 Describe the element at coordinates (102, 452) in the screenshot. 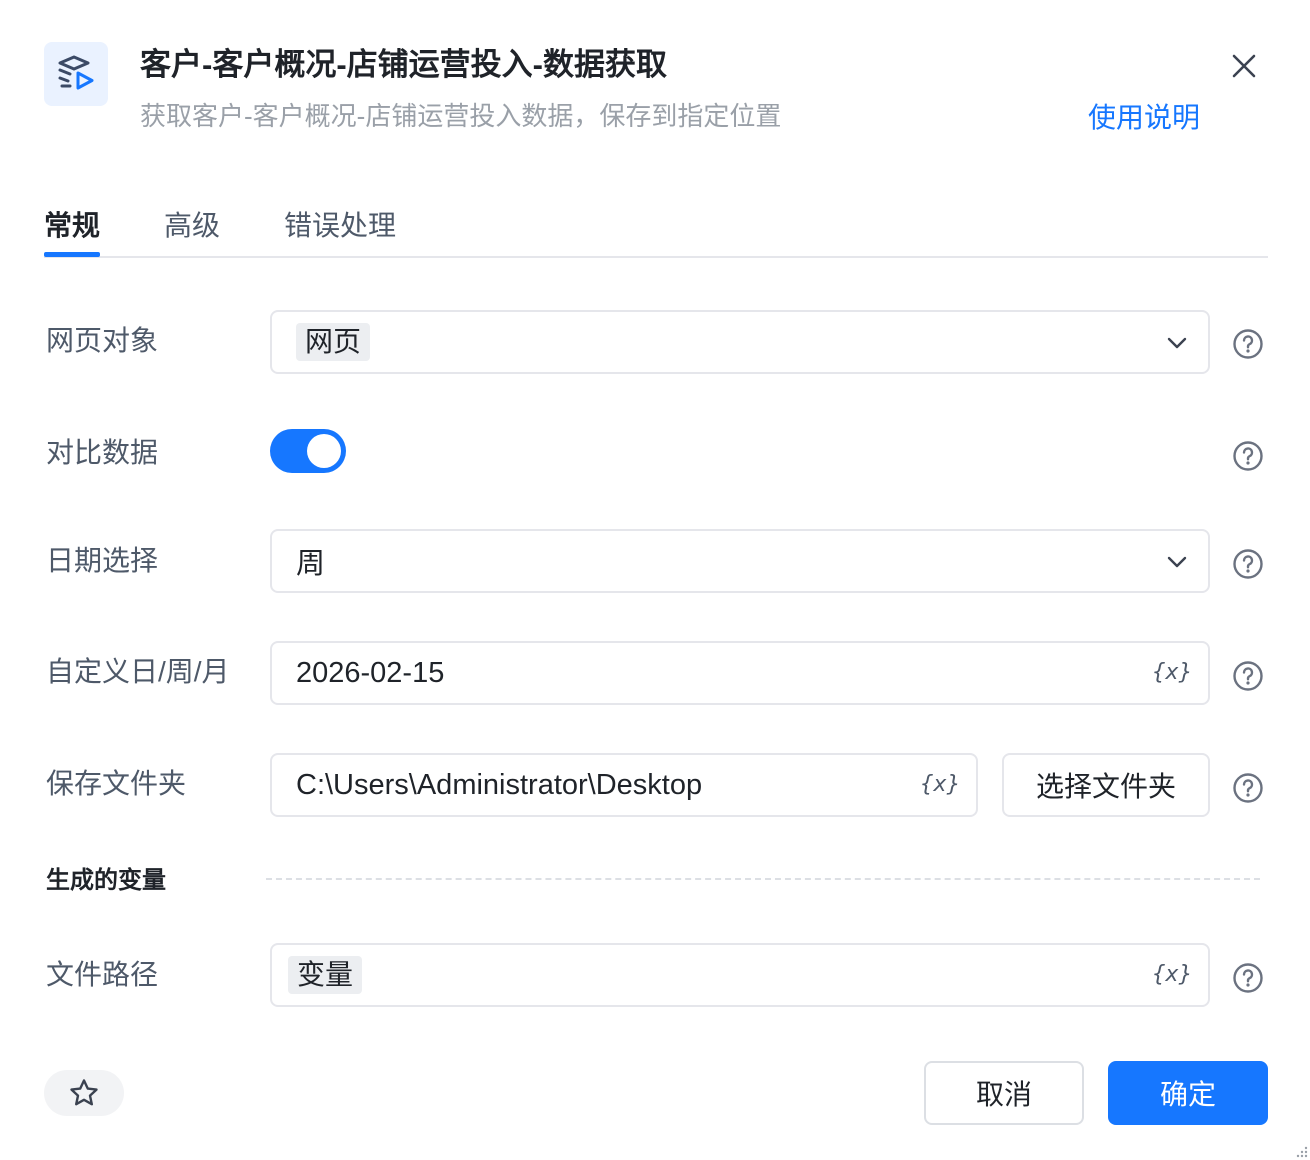

I see `compare-data-label: 对比数据` at that location.